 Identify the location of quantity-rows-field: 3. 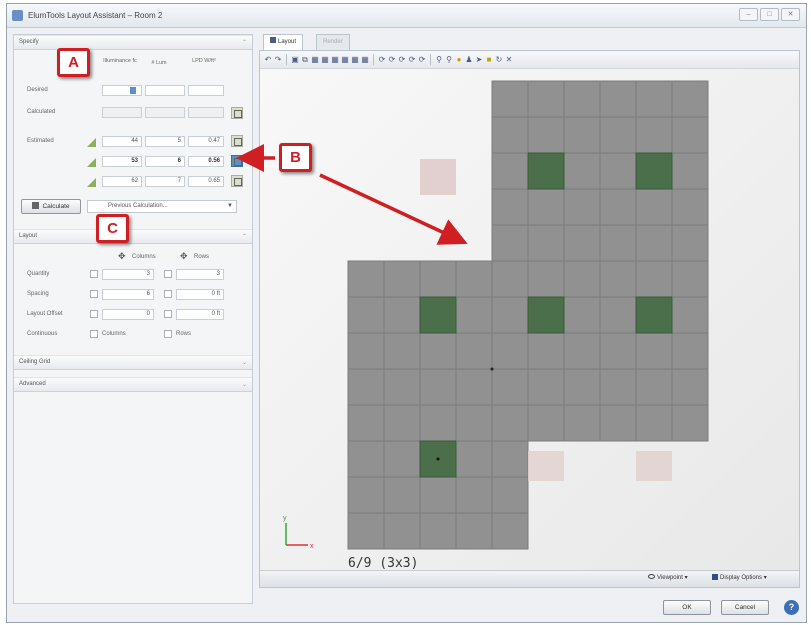
(200, 274).